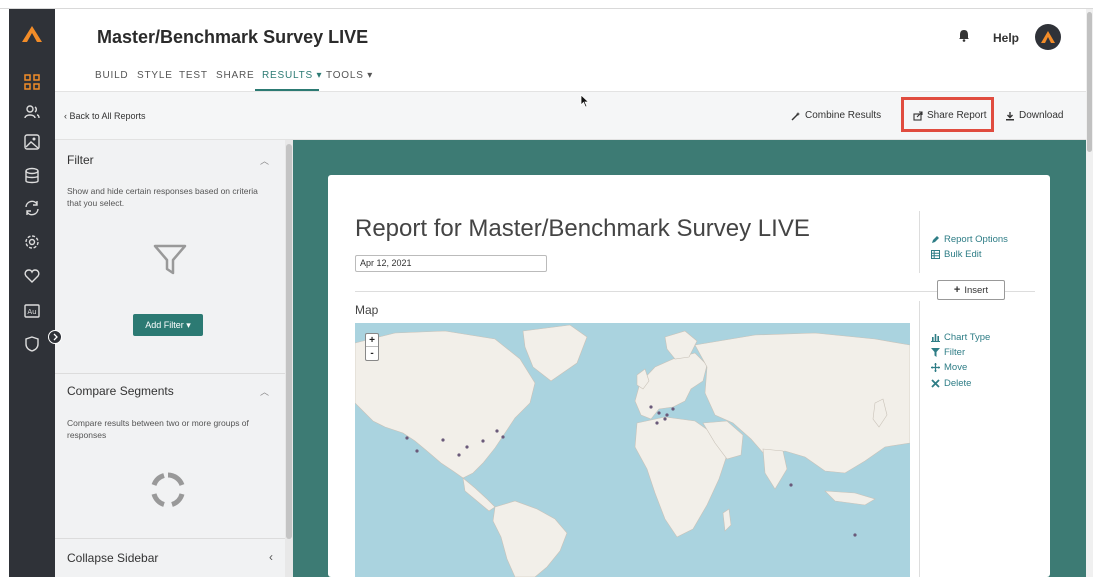  I want to click on sync-icon, so click(32, 208).